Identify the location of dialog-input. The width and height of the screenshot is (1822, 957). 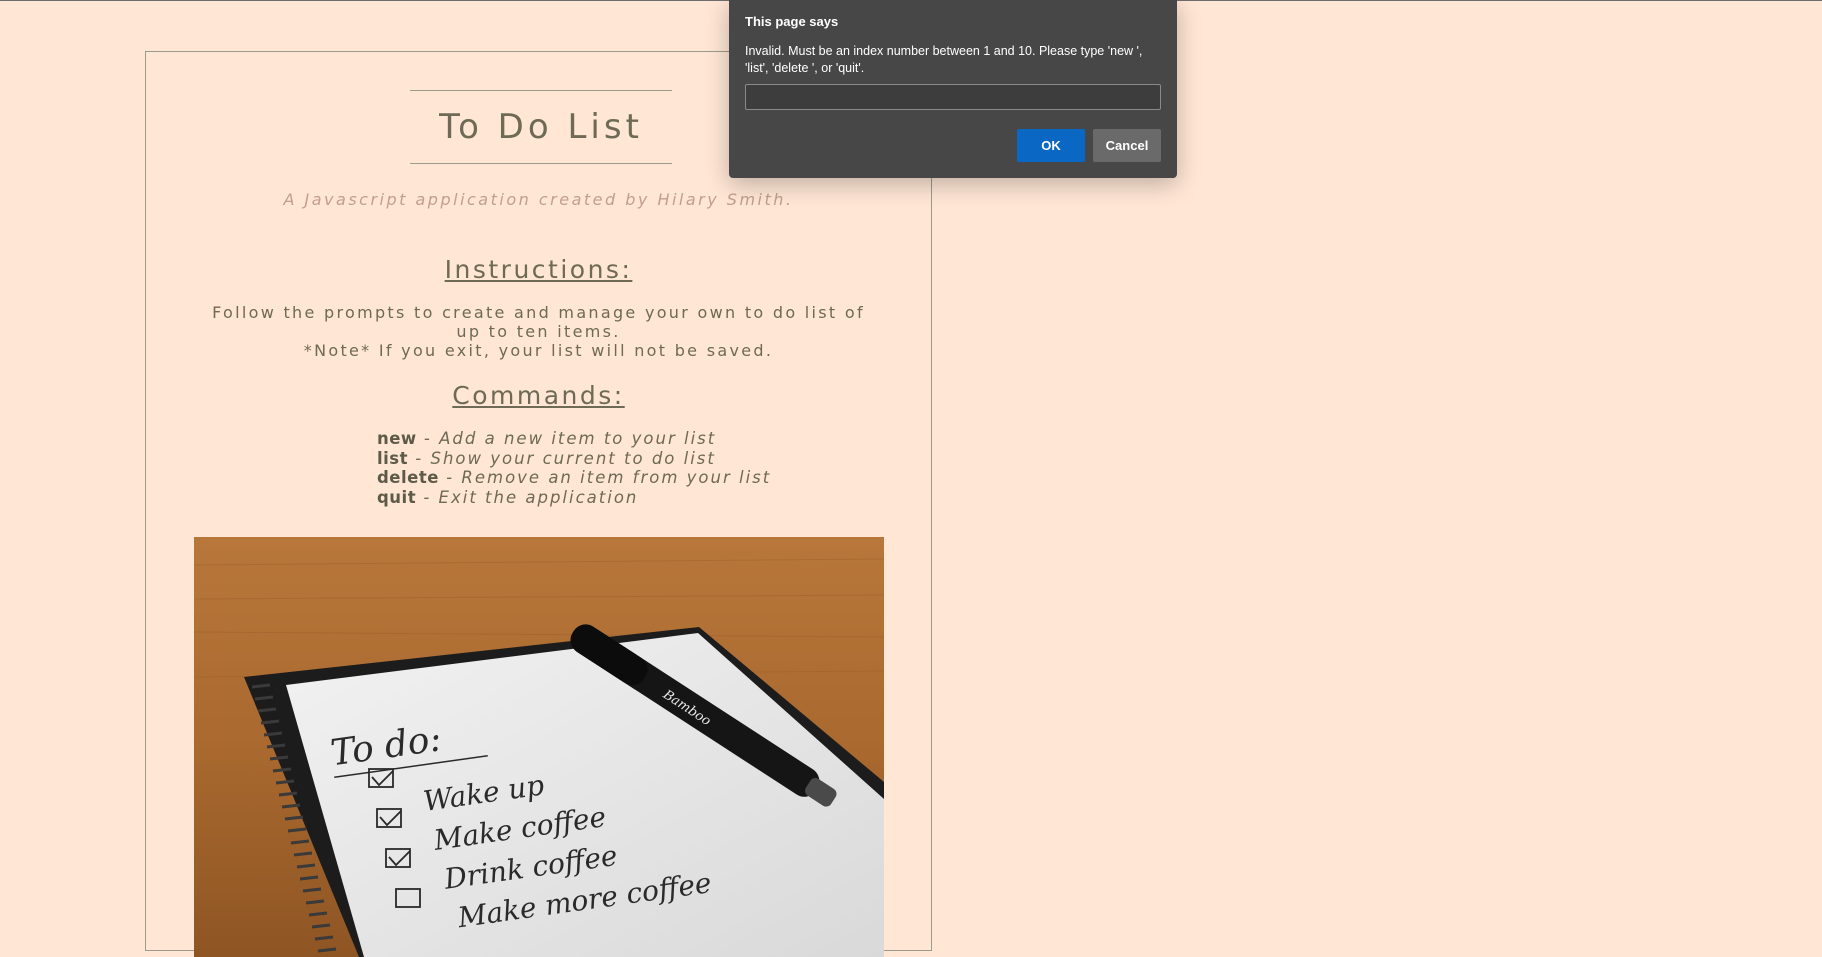
(953, 97).